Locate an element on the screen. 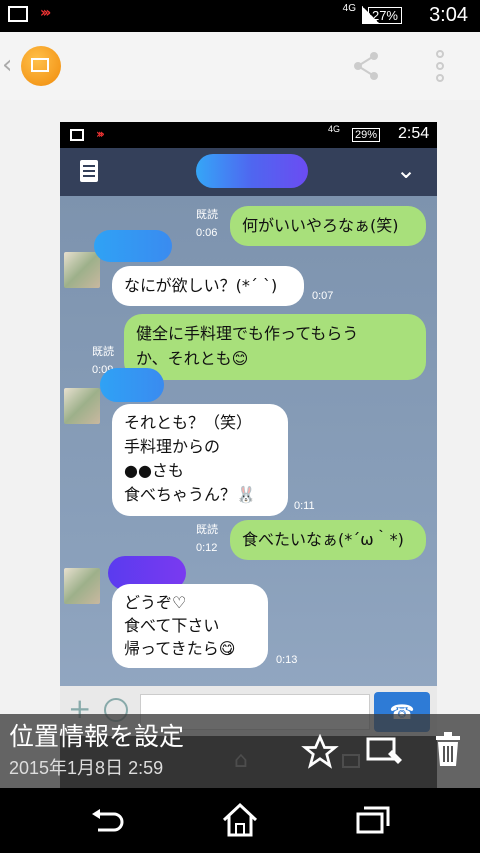  network-indicator: 4G is located at coordinates (349, 8).